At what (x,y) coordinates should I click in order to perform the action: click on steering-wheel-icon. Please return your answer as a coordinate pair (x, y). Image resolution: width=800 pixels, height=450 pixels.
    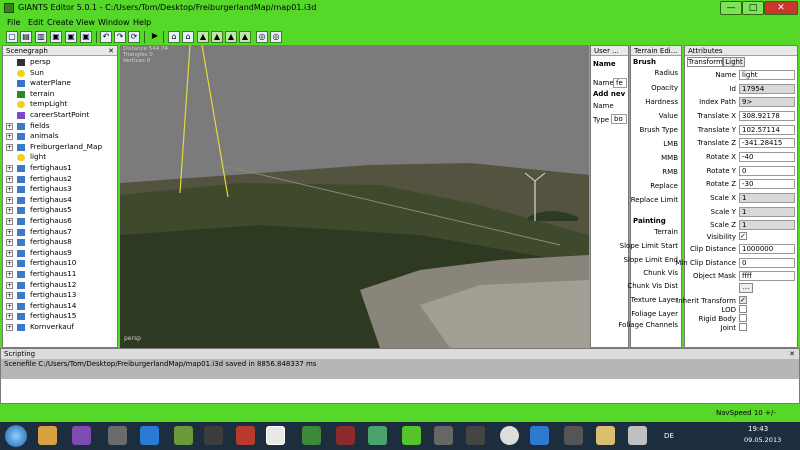
    Looking at the image, I should click on (475, 435).